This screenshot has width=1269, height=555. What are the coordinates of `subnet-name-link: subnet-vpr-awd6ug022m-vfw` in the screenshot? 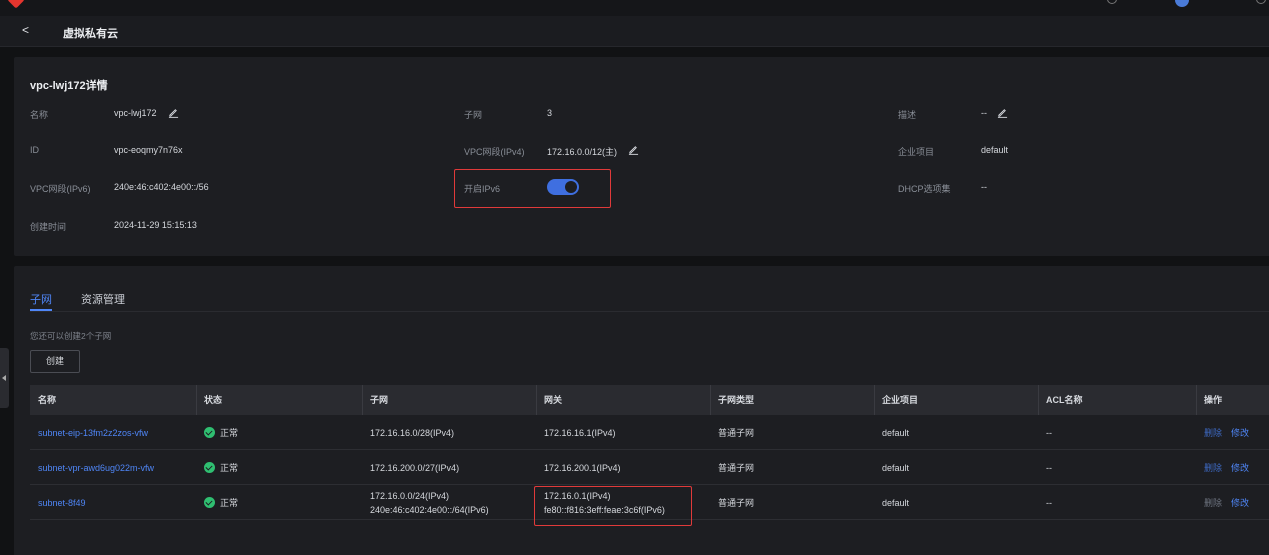 It's located at (117, 468).